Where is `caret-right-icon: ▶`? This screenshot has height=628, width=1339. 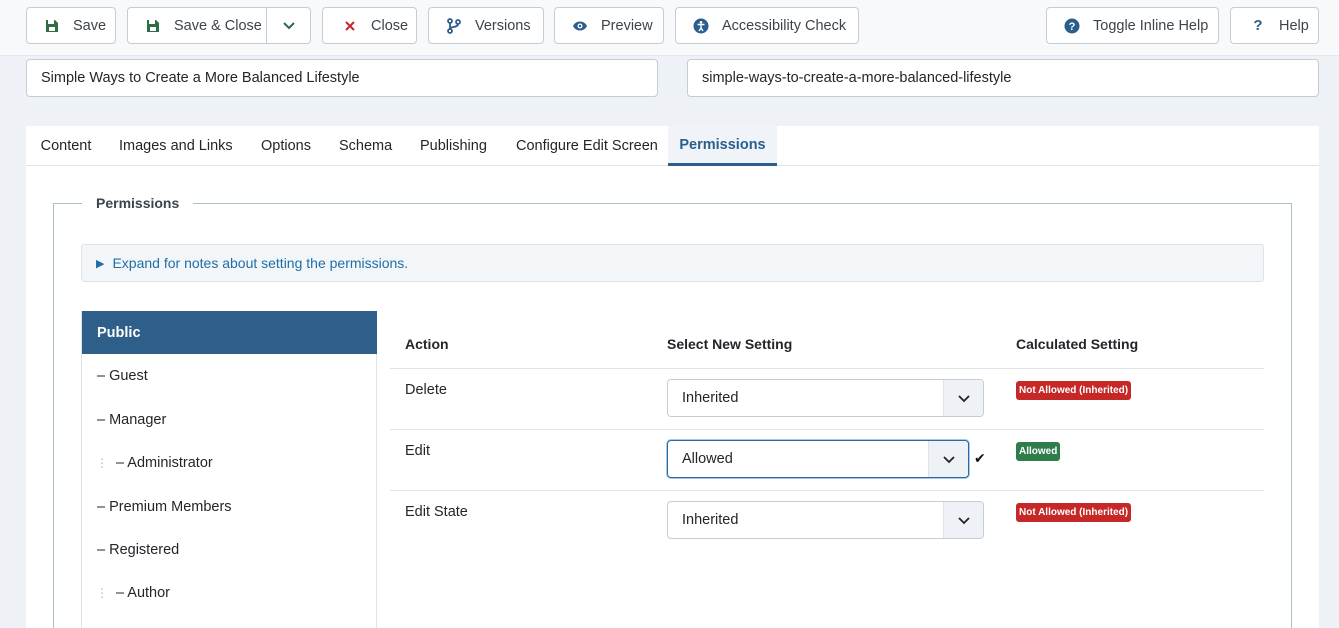
caret-right-icon: ▶ is located at coordinates (100, 263).